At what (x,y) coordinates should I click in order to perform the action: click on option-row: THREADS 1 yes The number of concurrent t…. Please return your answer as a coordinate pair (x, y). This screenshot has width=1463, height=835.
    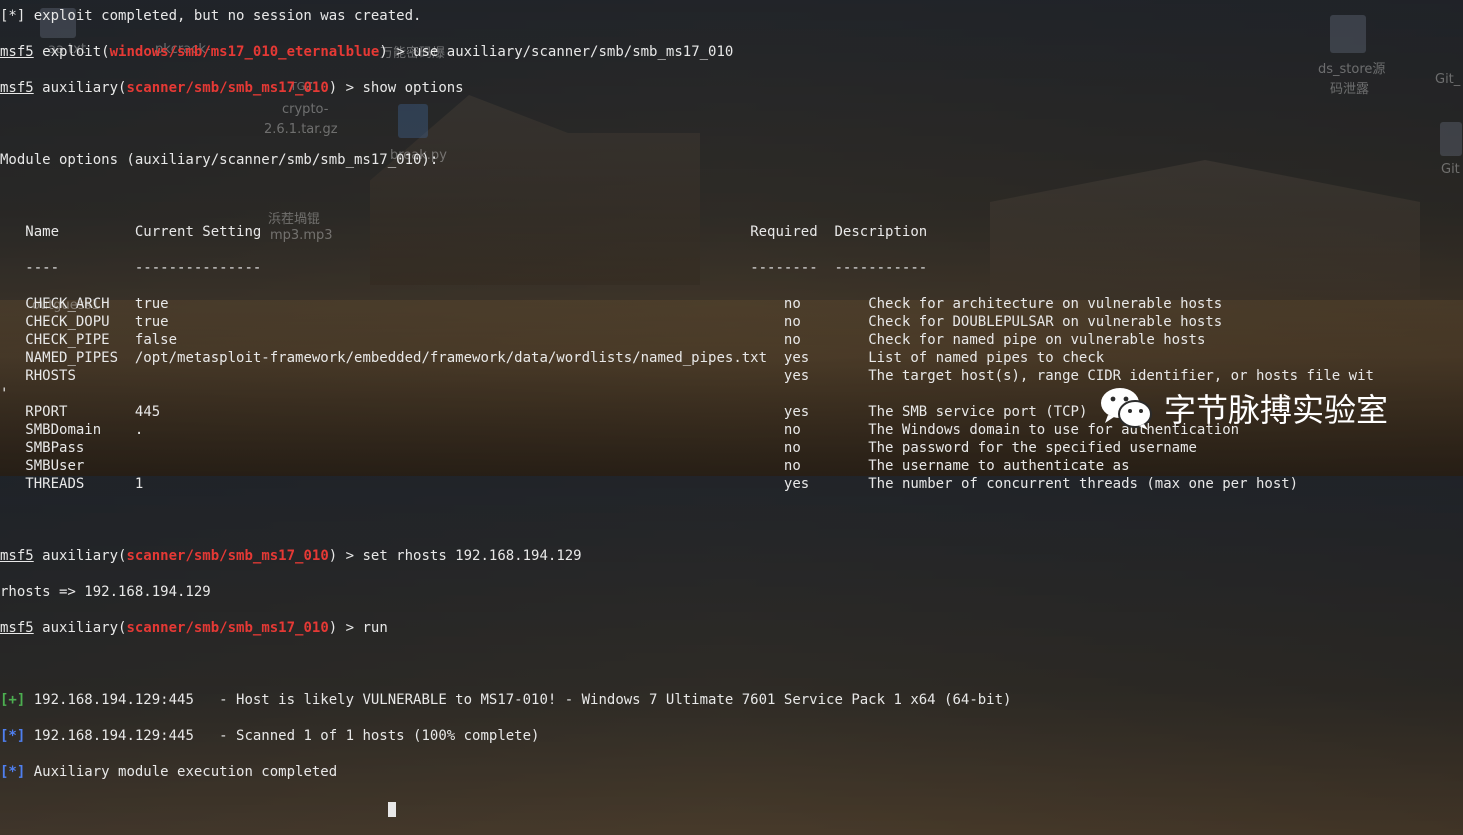
    Looking at the image, I should click on (687, 484).